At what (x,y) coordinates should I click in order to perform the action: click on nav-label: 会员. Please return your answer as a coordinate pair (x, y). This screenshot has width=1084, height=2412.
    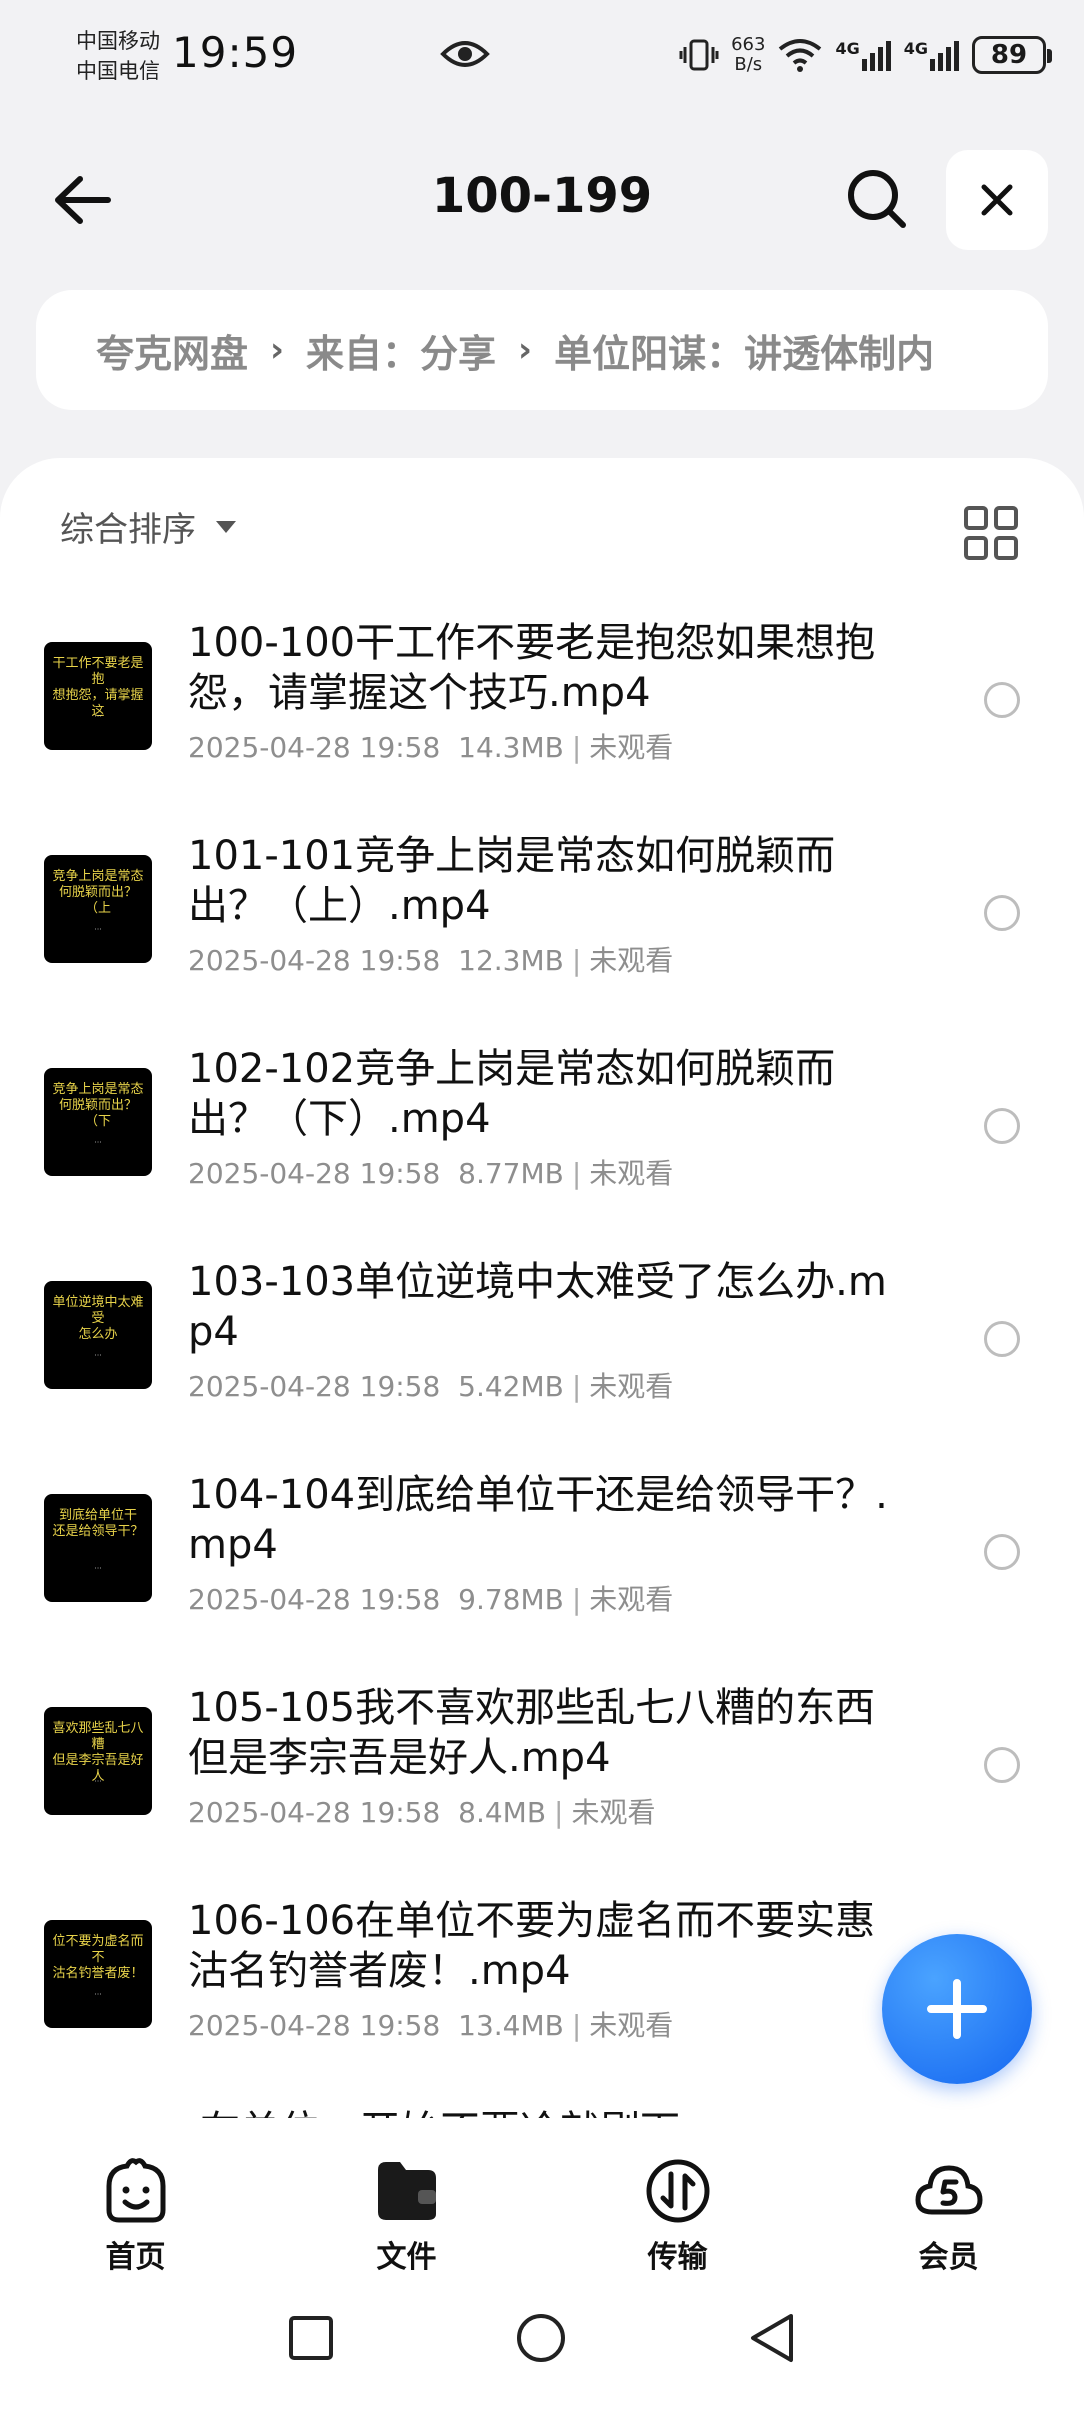
    Looking at the image, I should click on (948, 2257).